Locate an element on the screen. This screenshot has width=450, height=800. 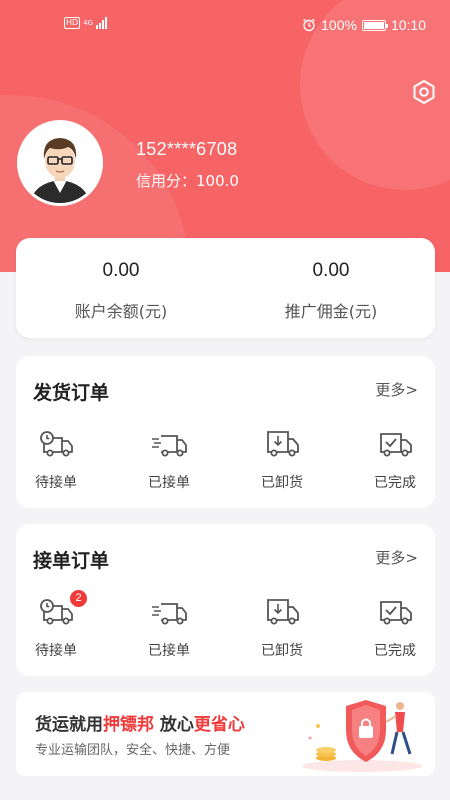
receiving-pending: 2 待接单 is located at coordinates (56, 628).